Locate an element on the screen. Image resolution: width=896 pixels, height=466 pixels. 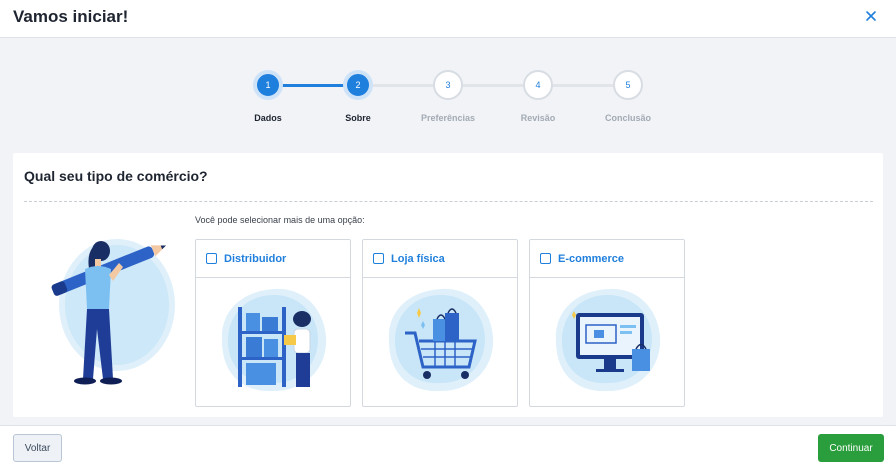
continue-button: Continuar is located at coordinates (851, 448).